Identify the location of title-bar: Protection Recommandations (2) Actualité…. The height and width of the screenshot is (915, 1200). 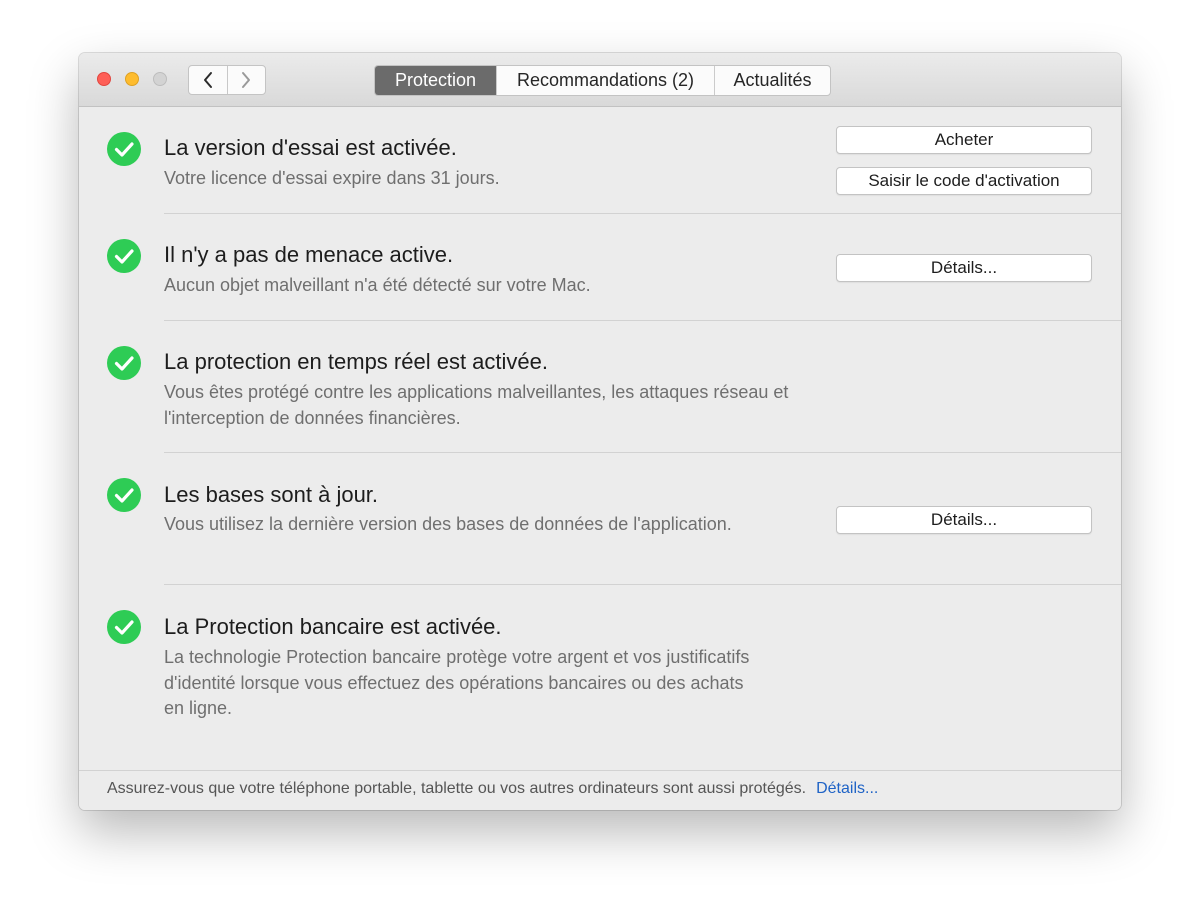
(600, 80).